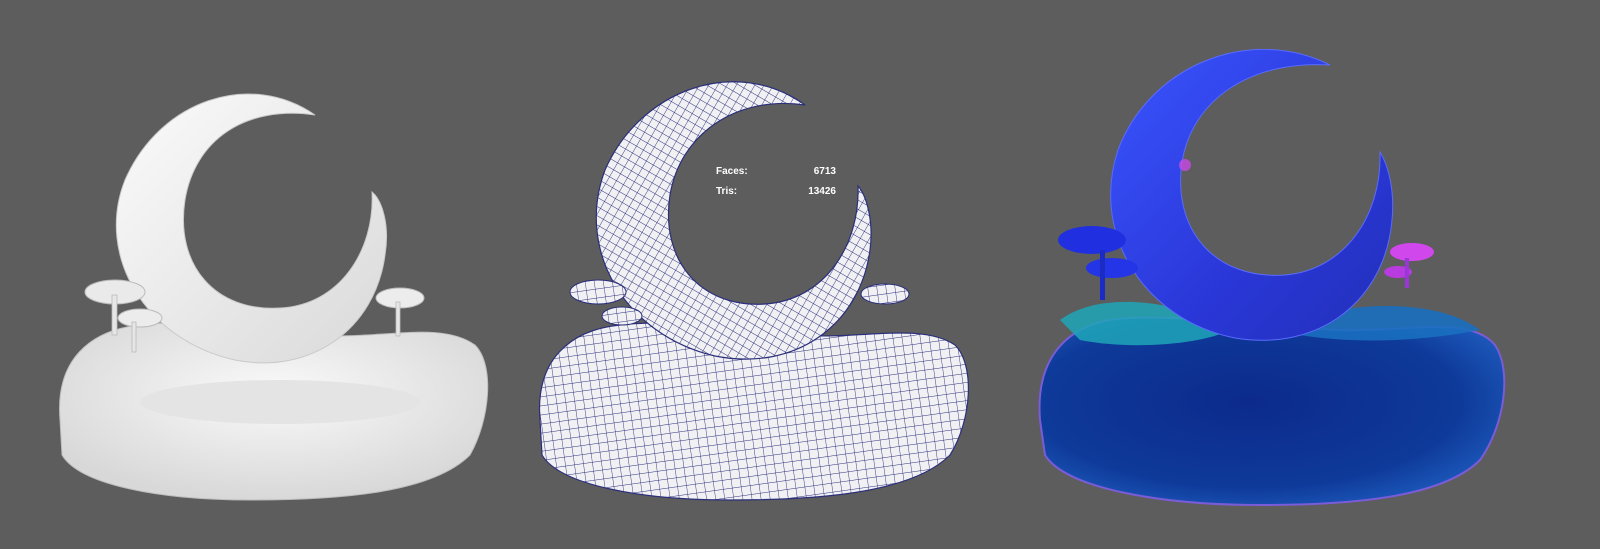 The image size is (1600, 549). I want to click on faces-label: Faces:, so click(732, 171).